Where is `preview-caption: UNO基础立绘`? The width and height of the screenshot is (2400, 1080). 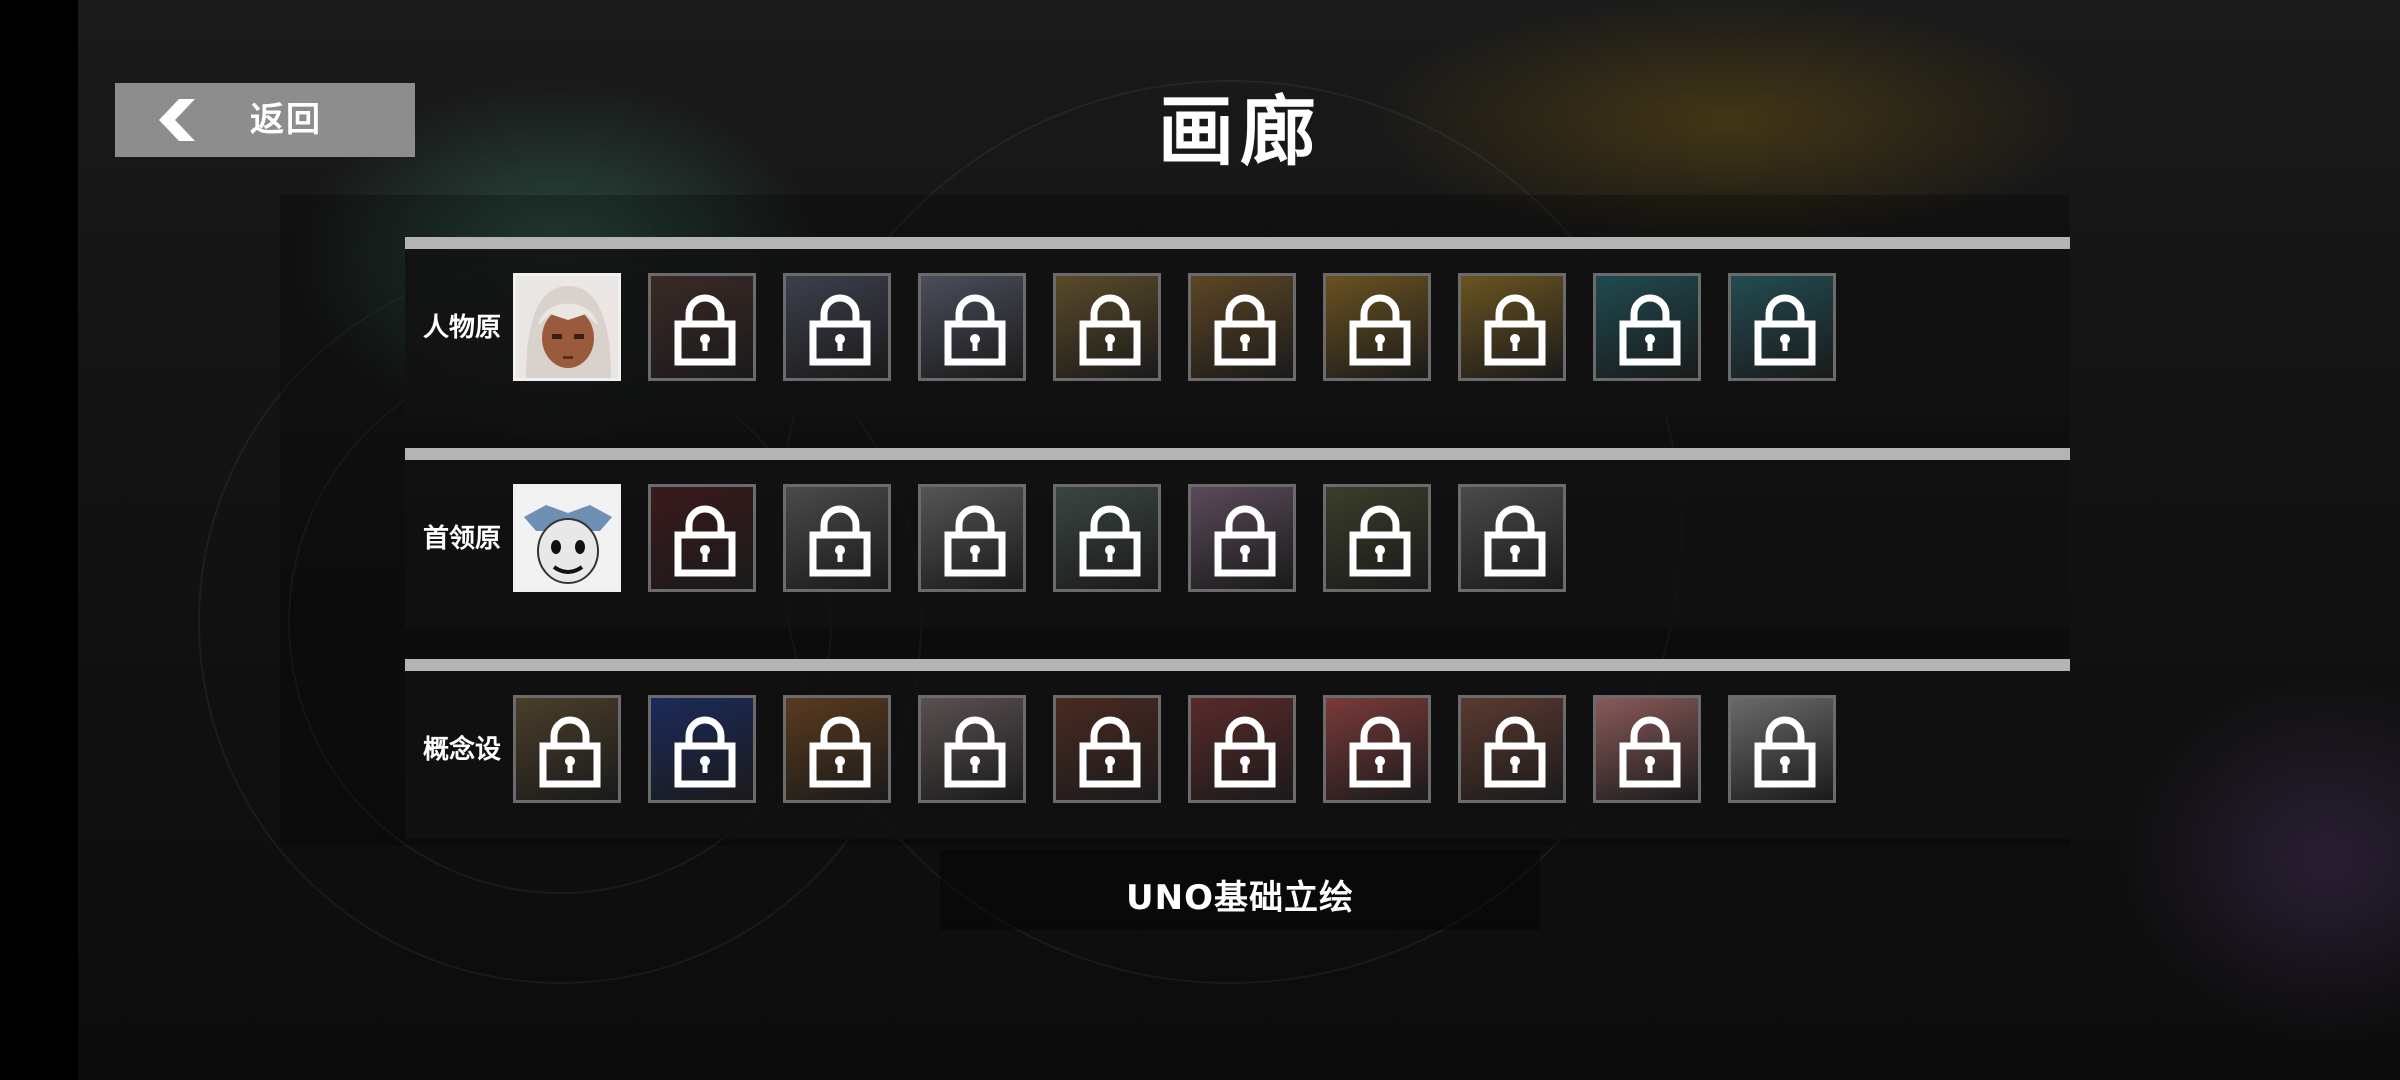
preview-caption: UNO基础立绘 is located at coordinates (1240, 898).